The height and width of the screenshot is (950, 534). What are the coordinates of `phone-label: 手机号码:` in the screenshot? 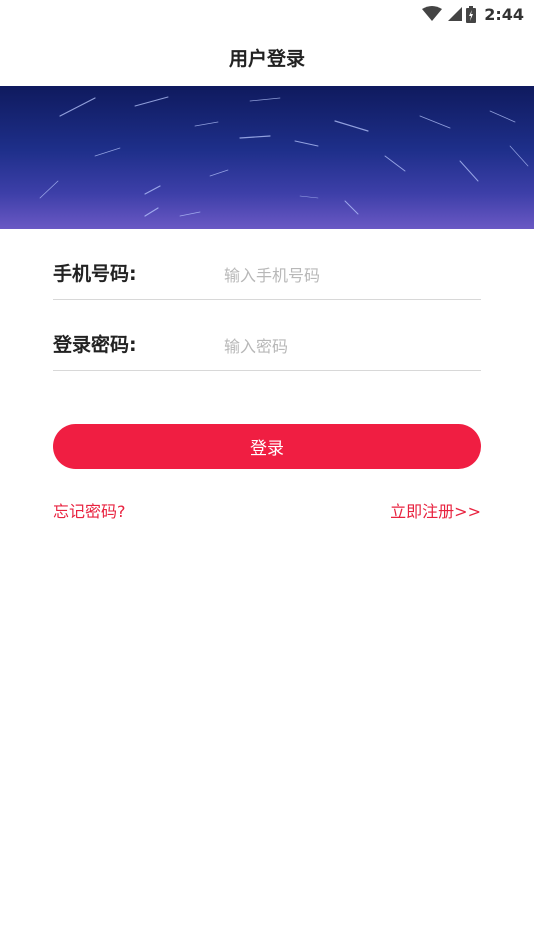 It's located at (95, 274).